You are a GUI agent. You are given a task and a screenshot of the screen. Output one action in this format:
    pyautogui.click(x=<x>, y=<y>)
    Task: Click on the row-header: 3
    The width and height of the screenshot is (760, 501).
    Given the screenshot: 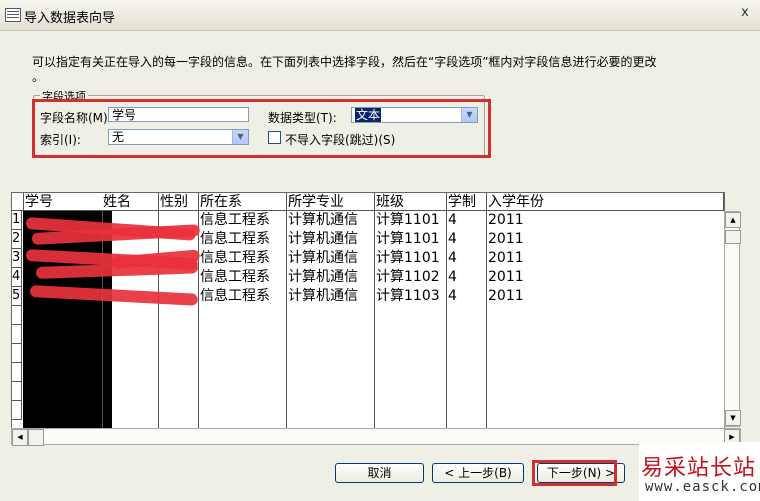 What is the action you would take?
    pyautogui.click(x=17, y=258)
    